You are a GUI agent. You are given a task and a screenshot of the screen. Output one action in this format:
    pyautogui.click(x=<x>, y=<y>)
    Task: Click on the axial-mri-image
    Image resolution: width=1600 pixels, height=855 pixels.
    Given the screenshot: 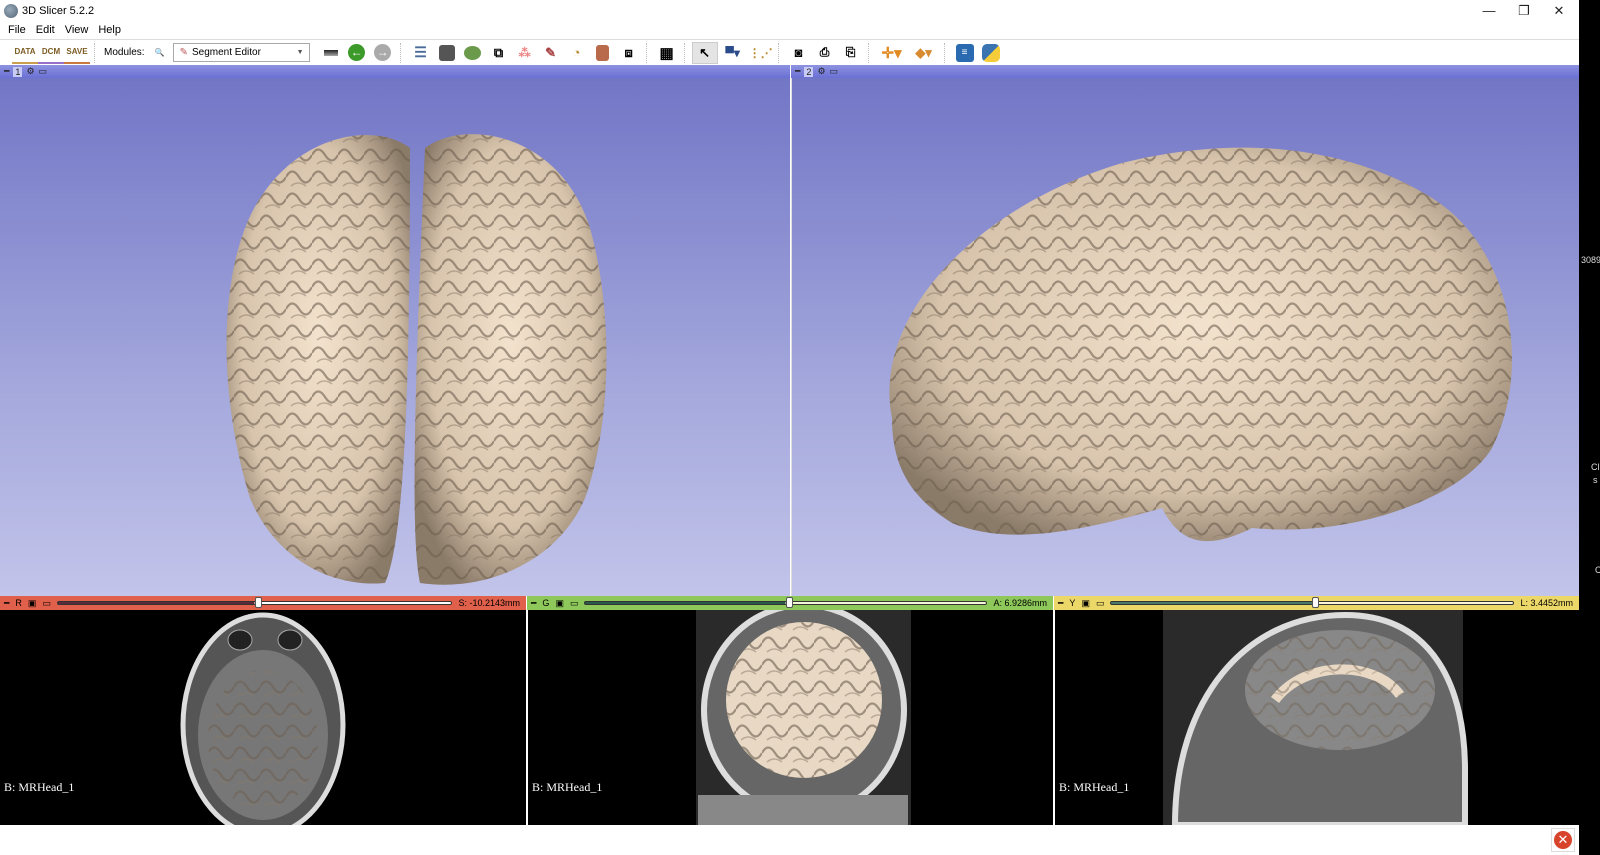 What is the action you would take?
    pyautogui.click(x=263, y=718)
    